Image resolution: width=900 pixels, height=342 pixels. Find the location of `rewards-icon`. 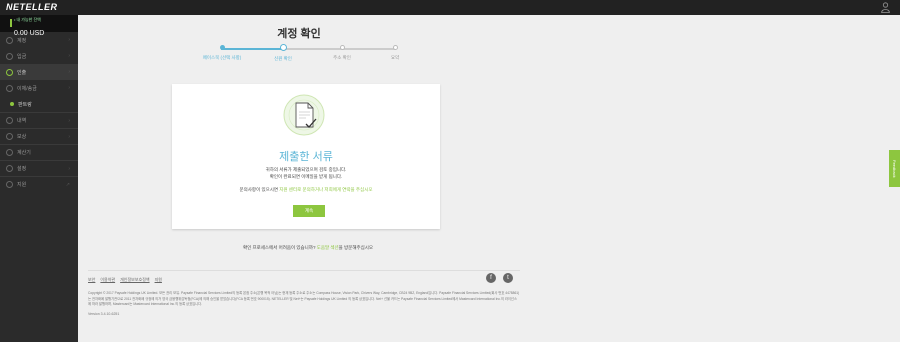

rewards-icon is located at coordinates (9, 136).